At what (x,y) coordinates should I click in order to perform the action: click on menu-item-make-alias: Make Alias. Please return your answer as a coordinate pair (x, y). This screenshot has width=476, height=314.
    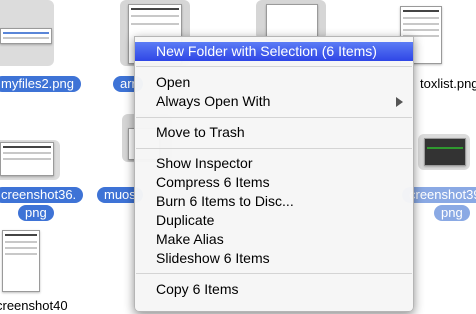
    Looking at the image, I should click on (274, 239).